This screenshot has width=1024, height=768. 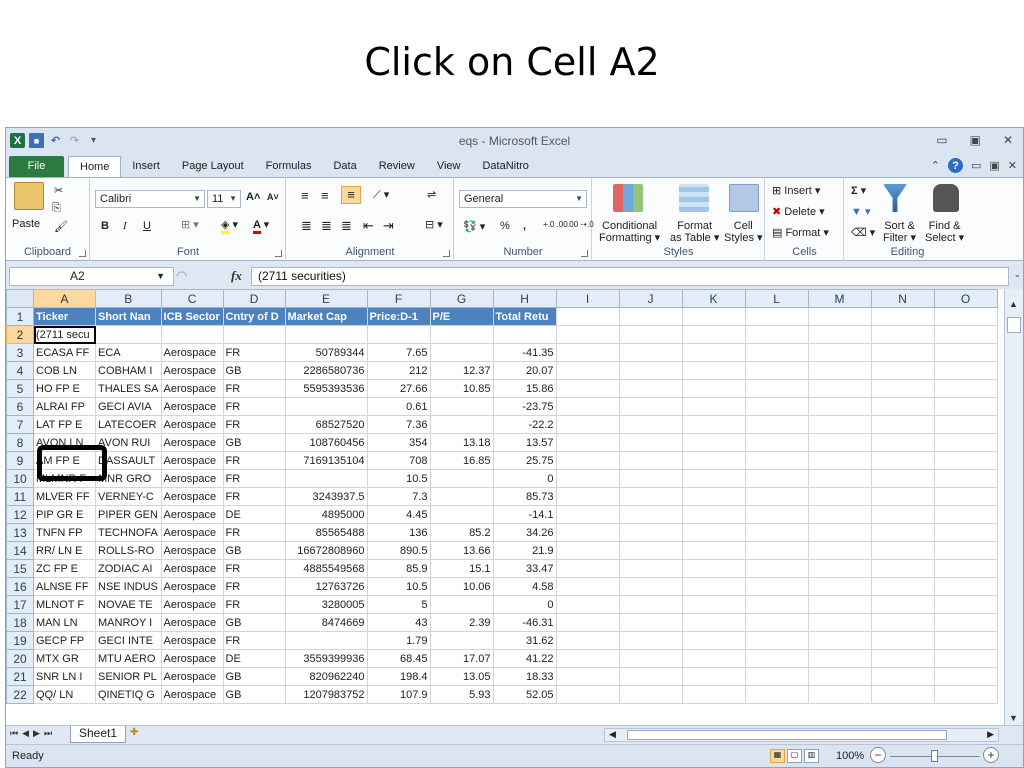 What do you see at coordinates (105, 226) in the screenshot?
I see `bold-button: B` at bounding box center [105, 226].